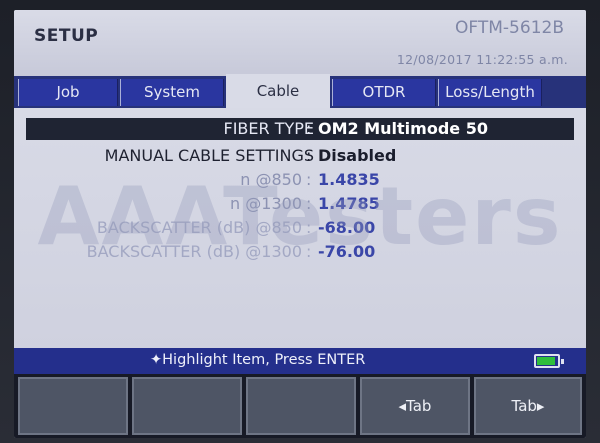 The height and width of the screenshot is (443, 600). Describe the element at coordinates (199, 227) in the screenshot. I see `backscatter850-label: BACKSCATTER (dB) @850` at that location.